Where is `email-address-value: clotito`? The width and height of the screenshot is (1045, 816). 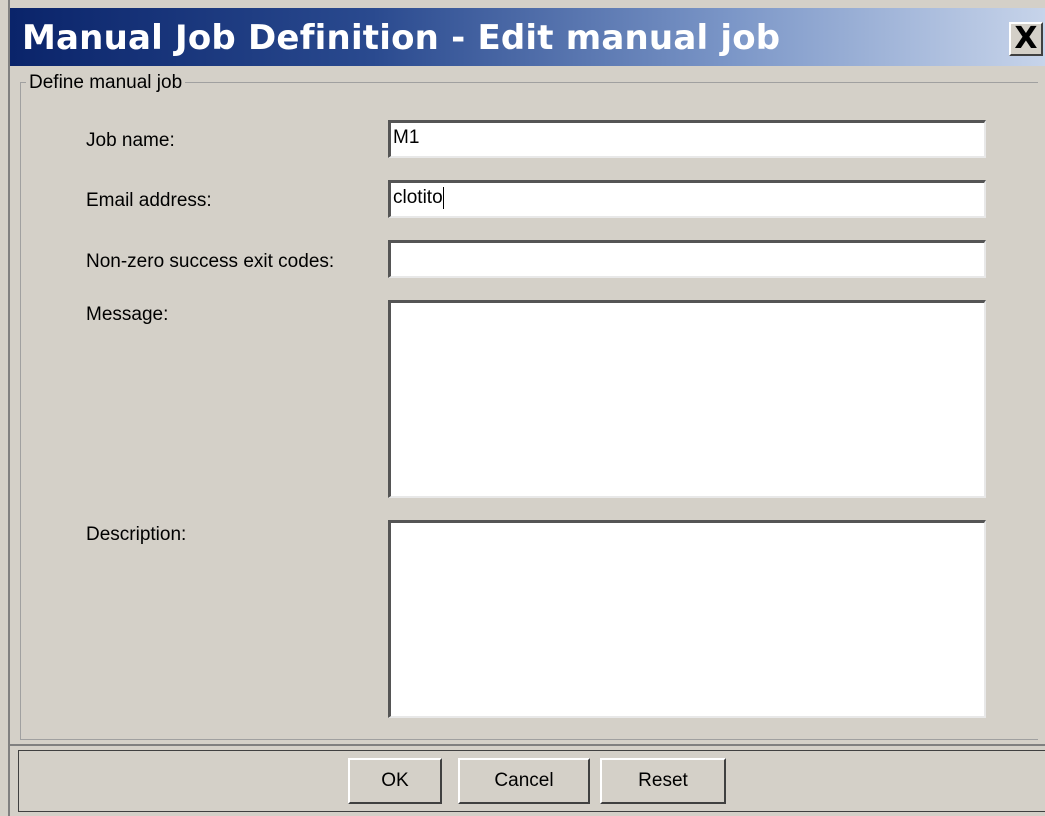 email-address-value: clotito is located at coordinates (418, 198).